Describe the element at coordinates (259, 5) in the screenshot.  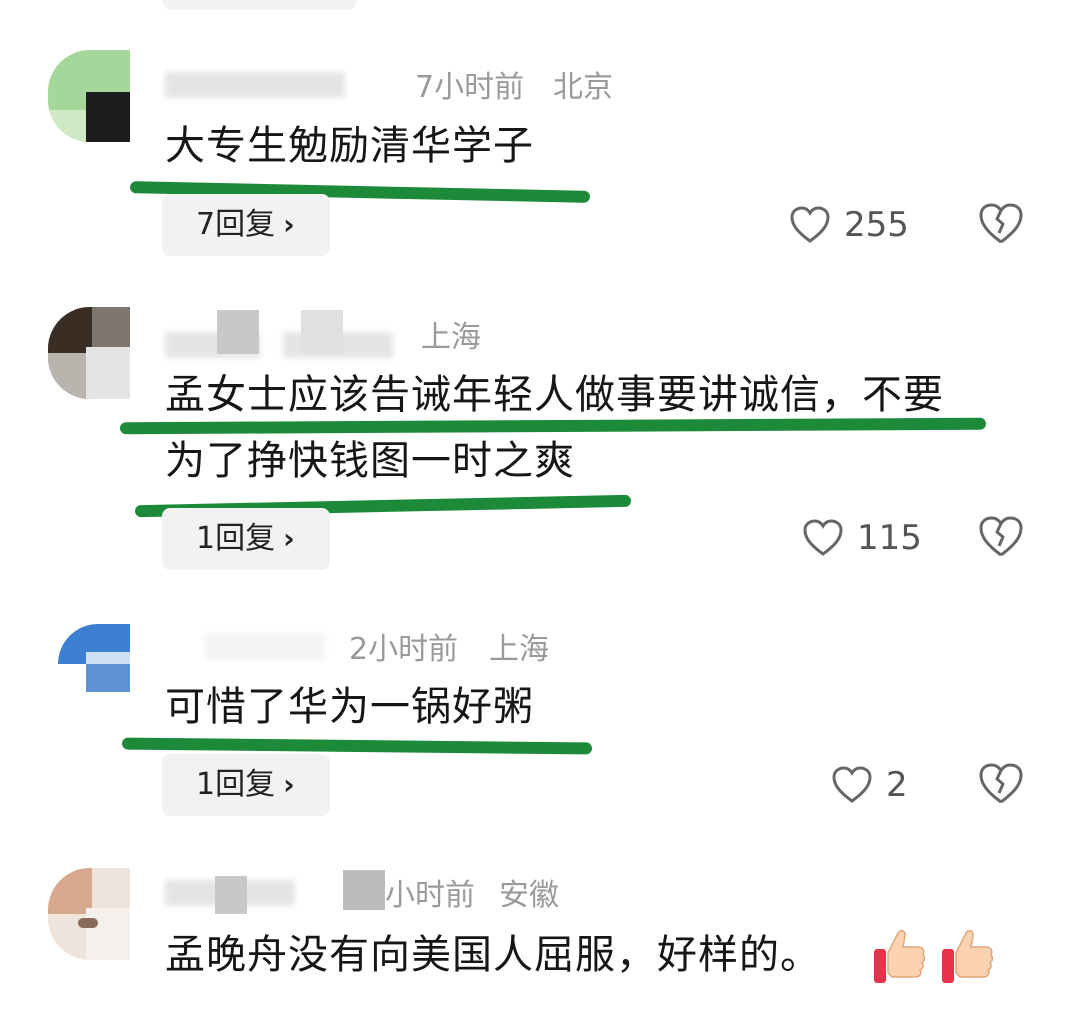
I see `previous-reply-button-stub` at that location.